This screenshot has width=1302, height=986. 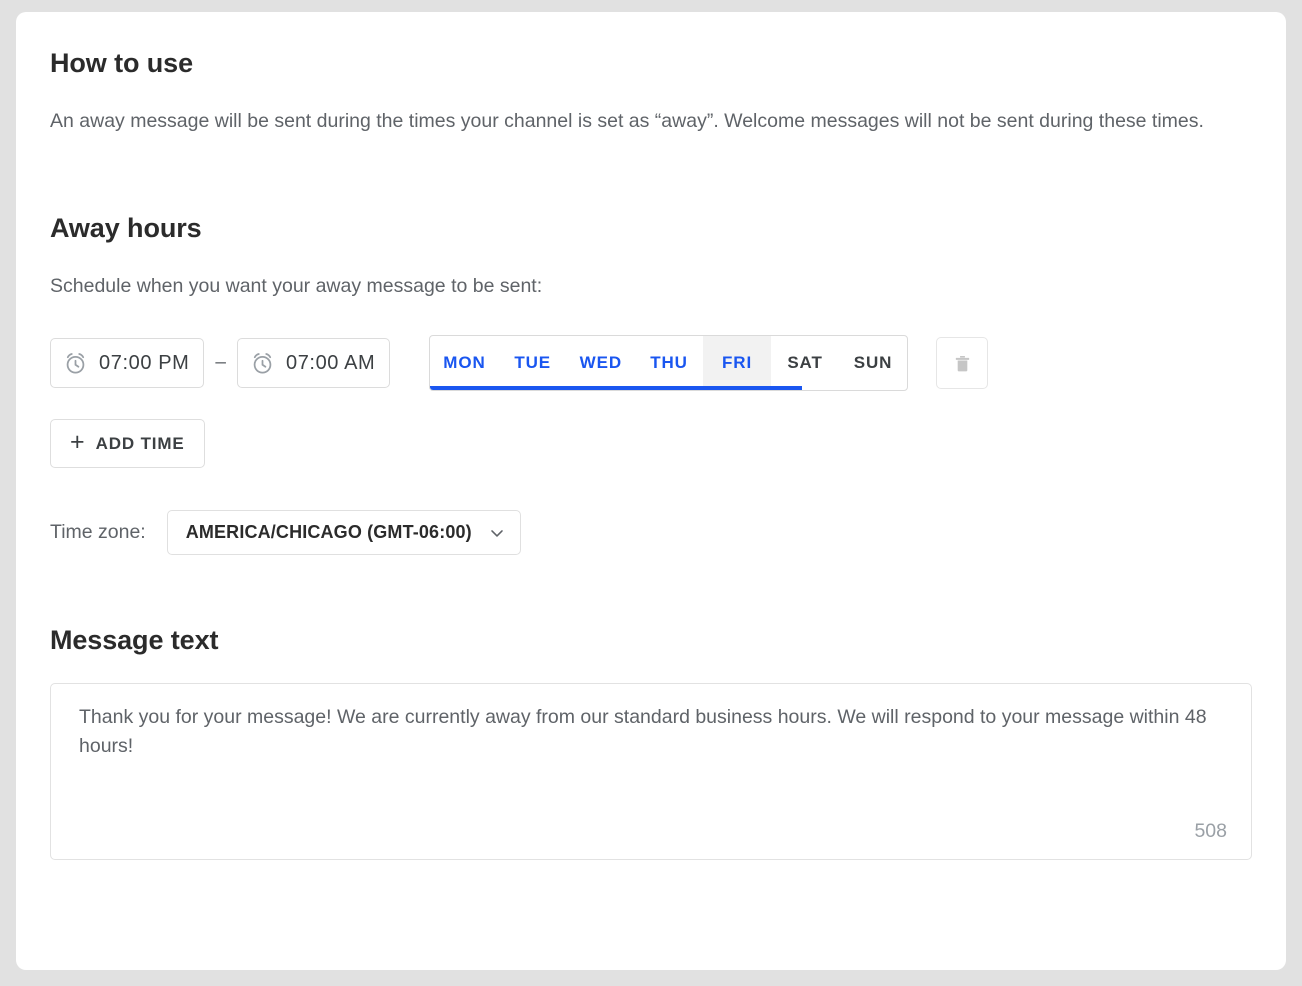 What do you see at coordinates (1210, 831) in the screenshot?
I see `character-counter: 508` at bounding box center [1210, 831].